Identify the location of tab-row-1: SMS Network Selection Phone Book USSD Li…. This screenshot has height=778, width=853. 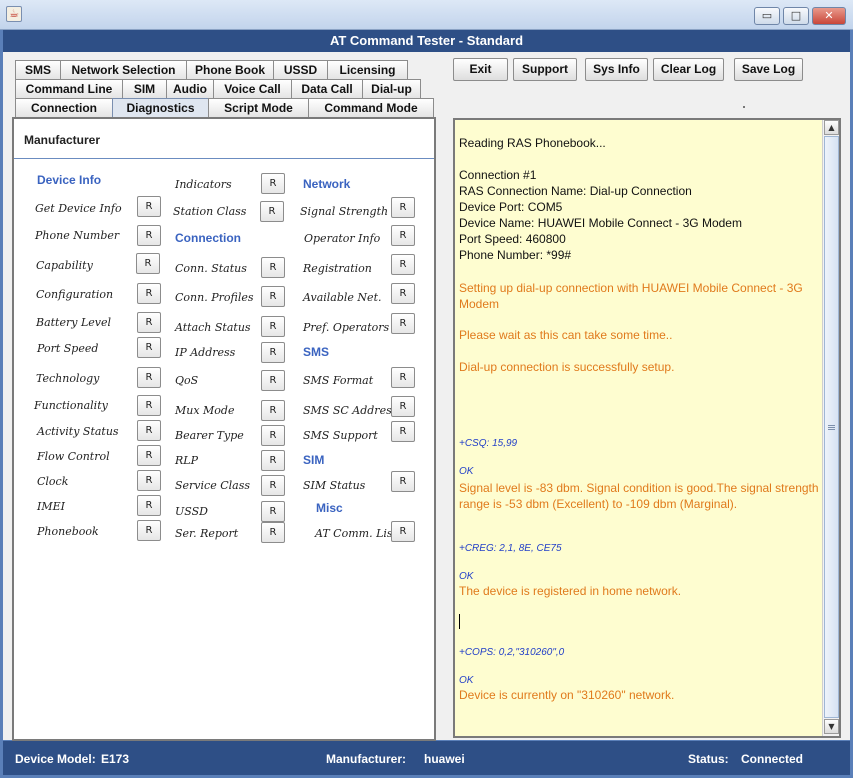
(211, 69).